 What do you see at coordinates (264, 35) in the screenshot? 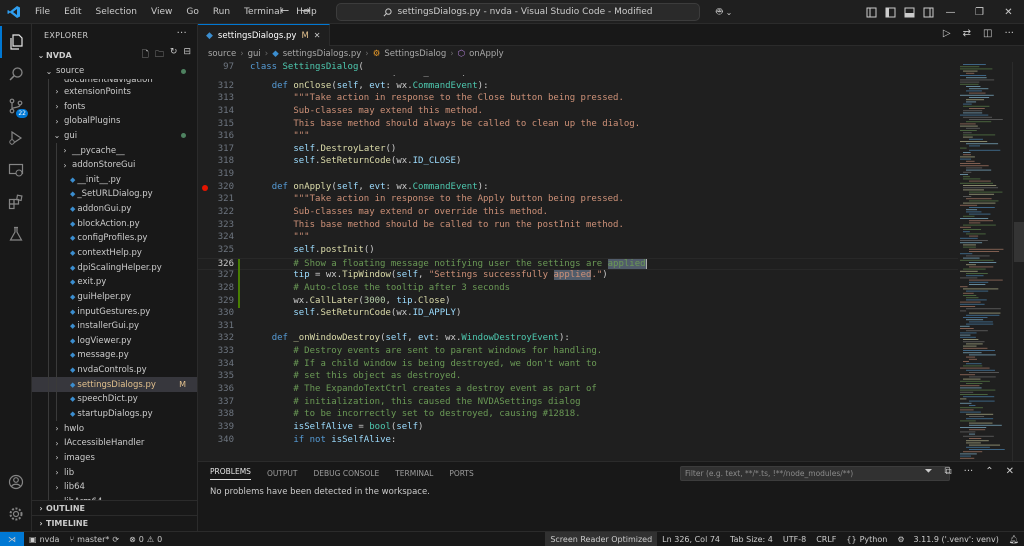
I see `tab-settings-dialogs: ◆ settingsDialogs.py M ✕` at bounding box center [264, 35].